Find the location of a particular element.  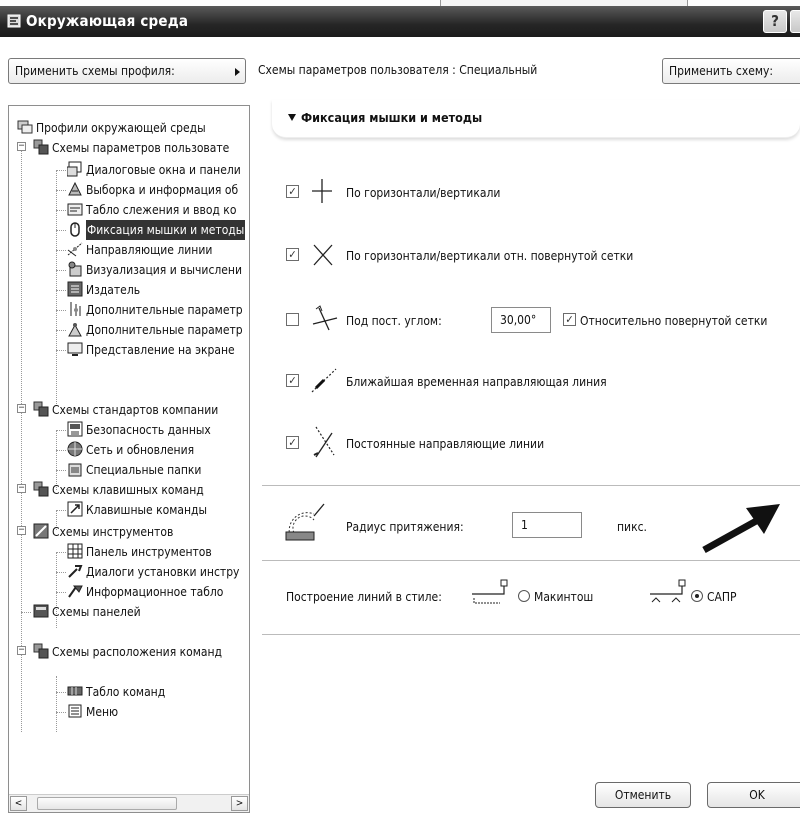

tree-item-label: Схемы параметров пользовате is located at coordinates (141, 148).